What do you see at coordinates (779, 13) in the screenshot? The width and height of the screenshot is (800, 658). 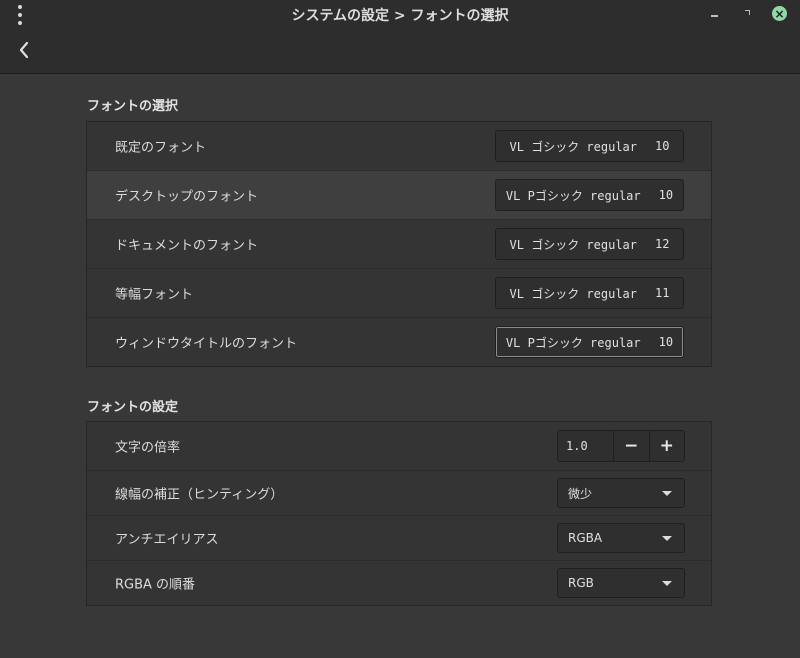 I see `close-icon: ×` at bounding box center [779, 13].